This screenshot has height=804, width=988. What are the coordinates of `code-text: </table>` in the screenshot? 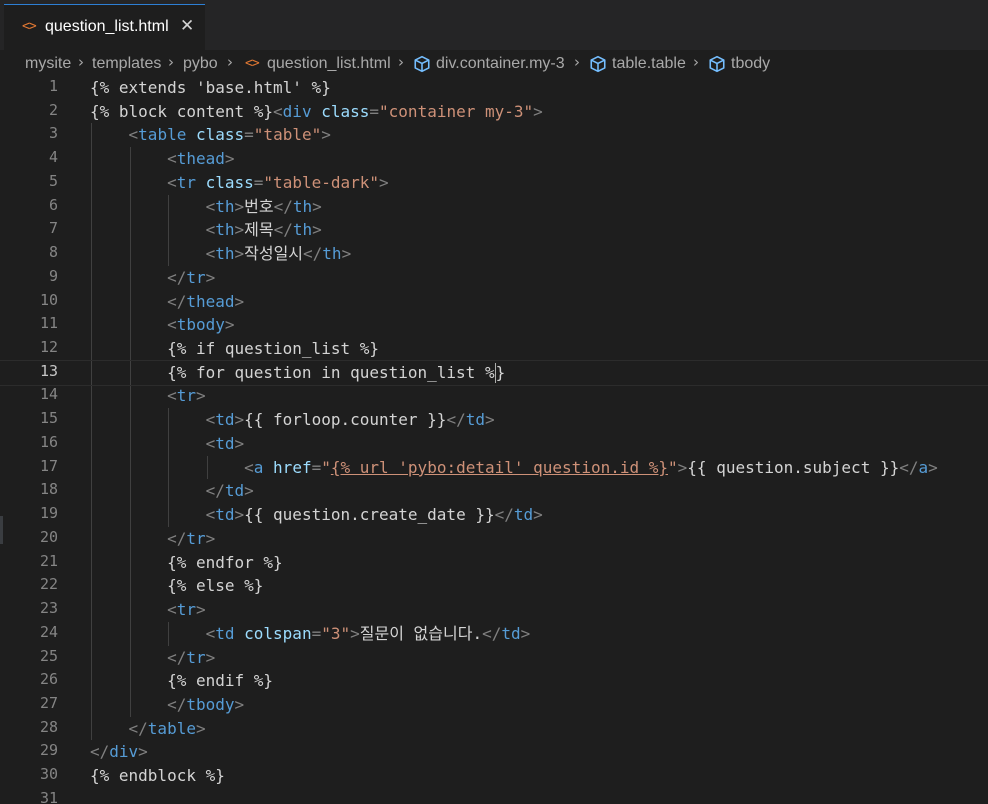 It's located at (167, 728).